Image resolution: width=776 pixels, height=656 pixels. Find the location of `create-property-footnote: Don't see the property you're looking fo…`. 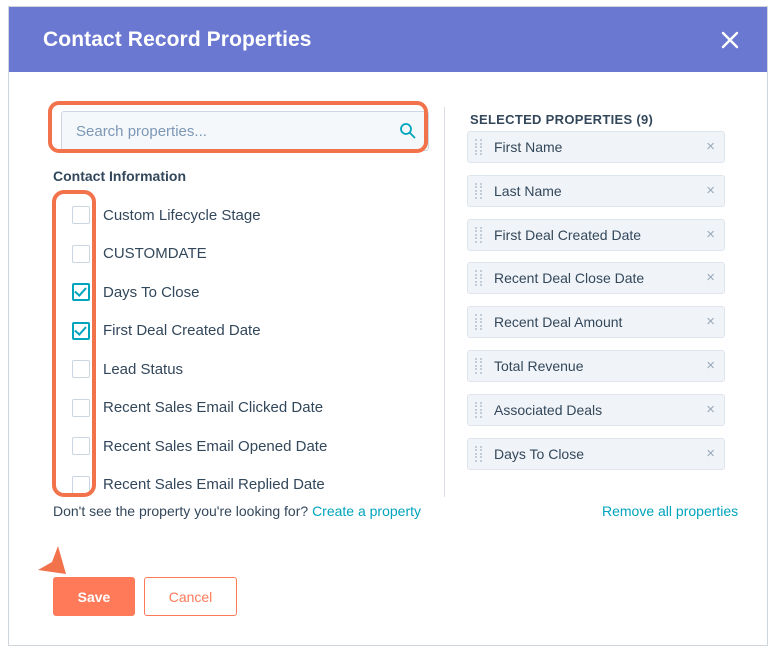

create-property-footnote: Don't see the property you're looking fo… is located at coordinates (237, 511).